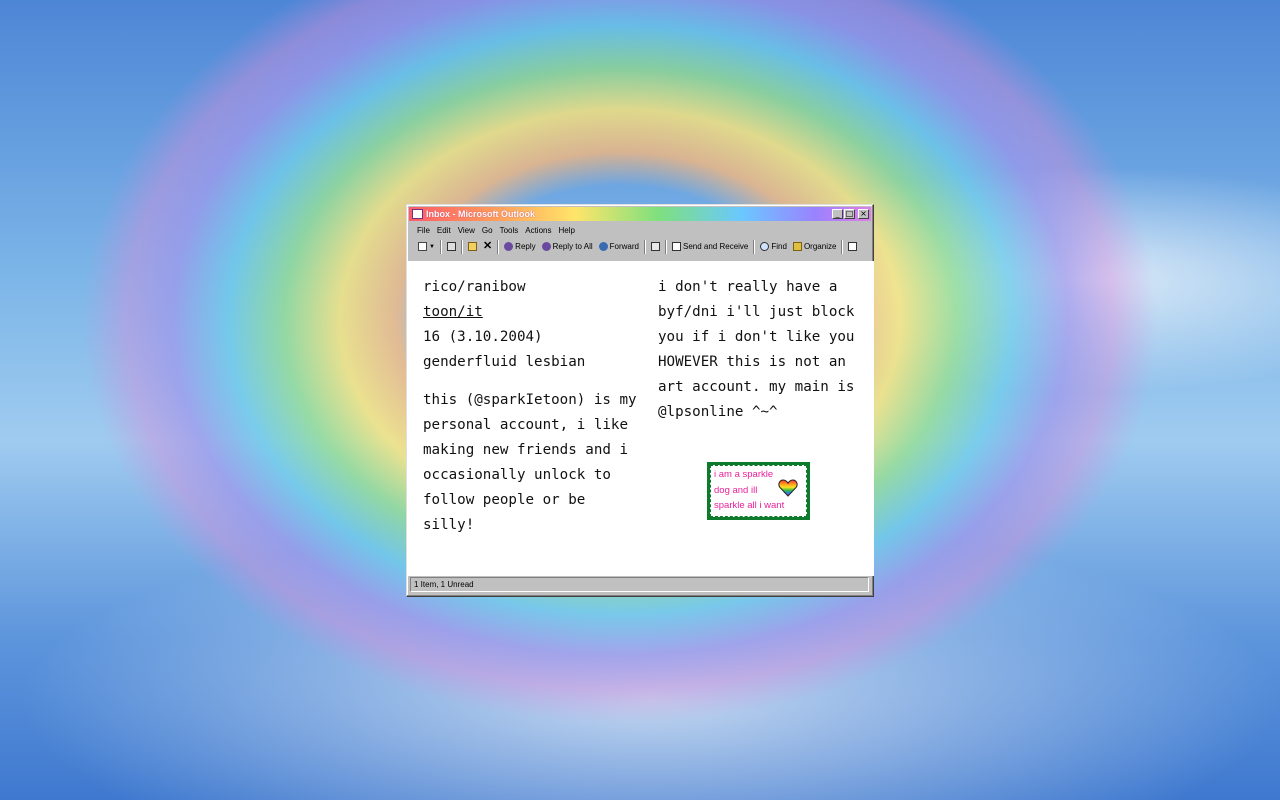  Describe the element at coordinates (863, 214) in the screenshot. I see `close-button: ×` at that location.